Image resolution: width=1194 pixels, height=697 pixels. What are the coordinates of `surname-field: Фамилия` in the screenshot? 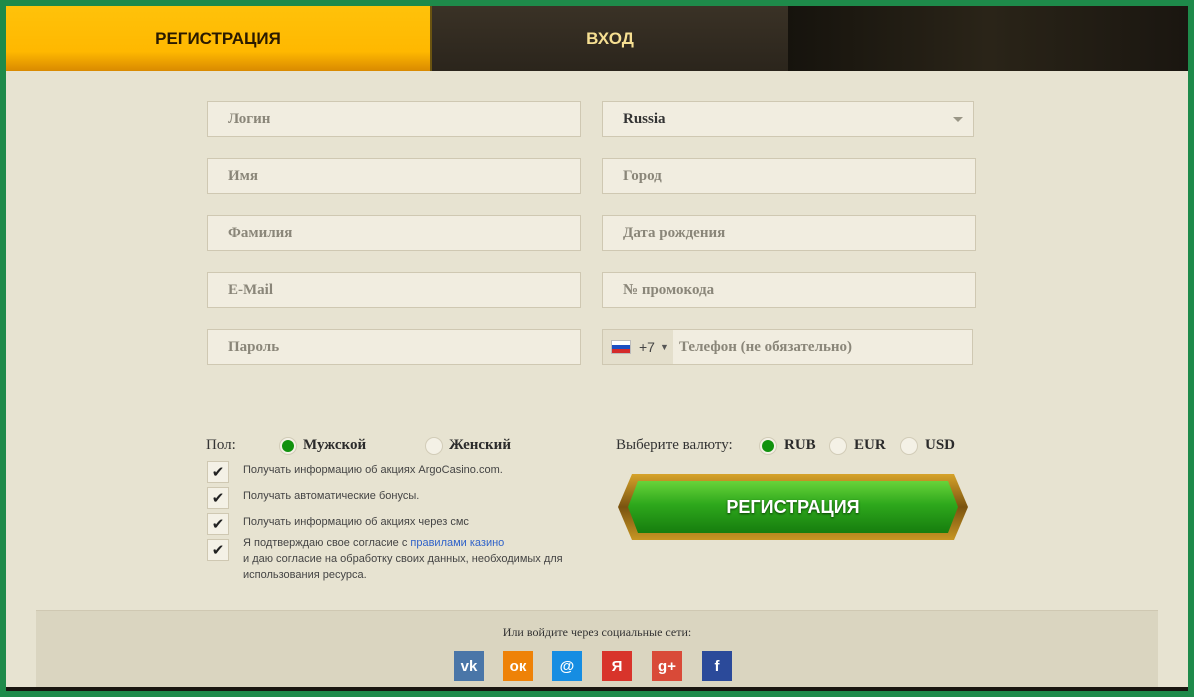 It's located at (394, 233).